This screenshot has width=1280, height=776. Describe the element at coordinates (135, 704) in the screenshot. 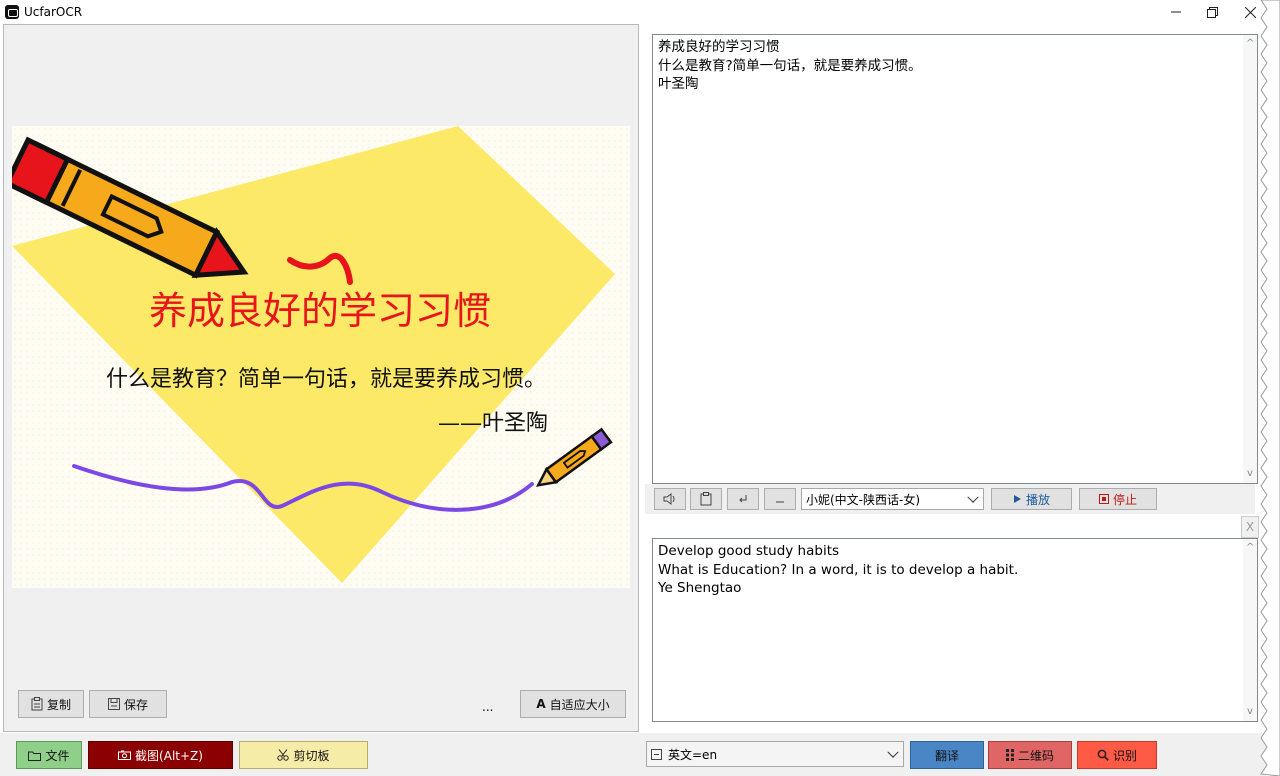

I see `save-label: 保存` at that location.